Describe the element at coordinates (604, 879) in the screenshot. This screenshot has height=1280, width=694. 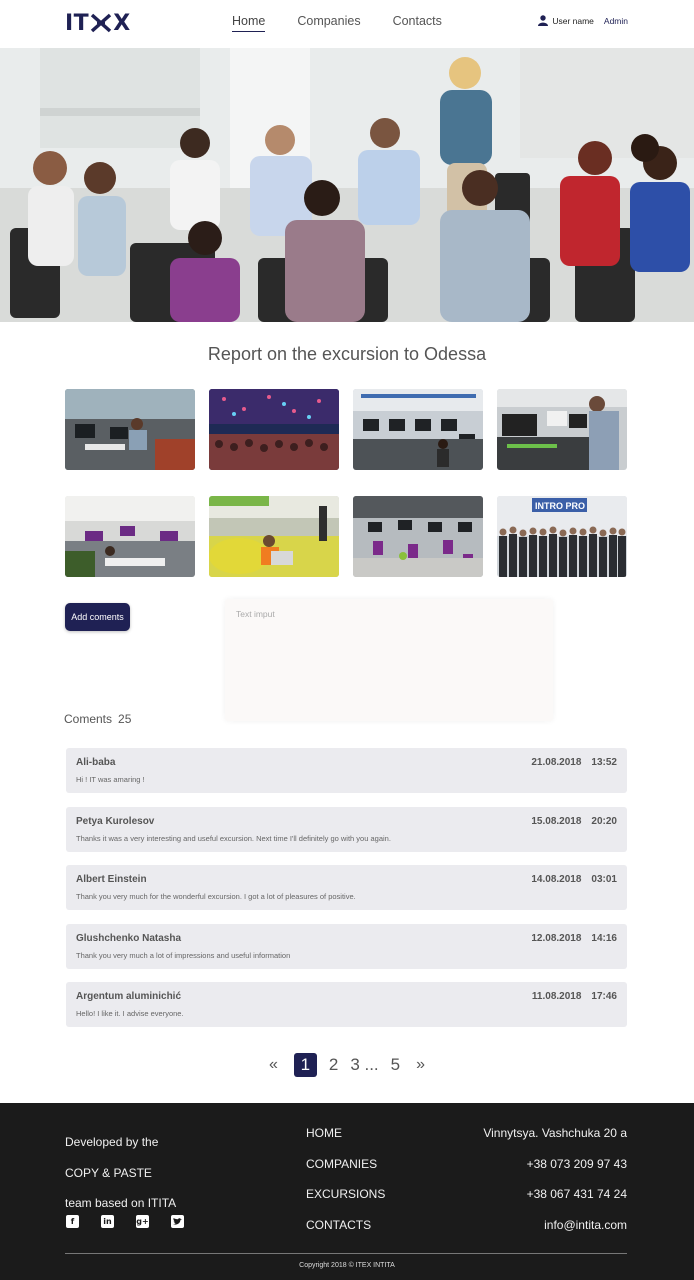
I see `comment-time: 03:01` at that location.